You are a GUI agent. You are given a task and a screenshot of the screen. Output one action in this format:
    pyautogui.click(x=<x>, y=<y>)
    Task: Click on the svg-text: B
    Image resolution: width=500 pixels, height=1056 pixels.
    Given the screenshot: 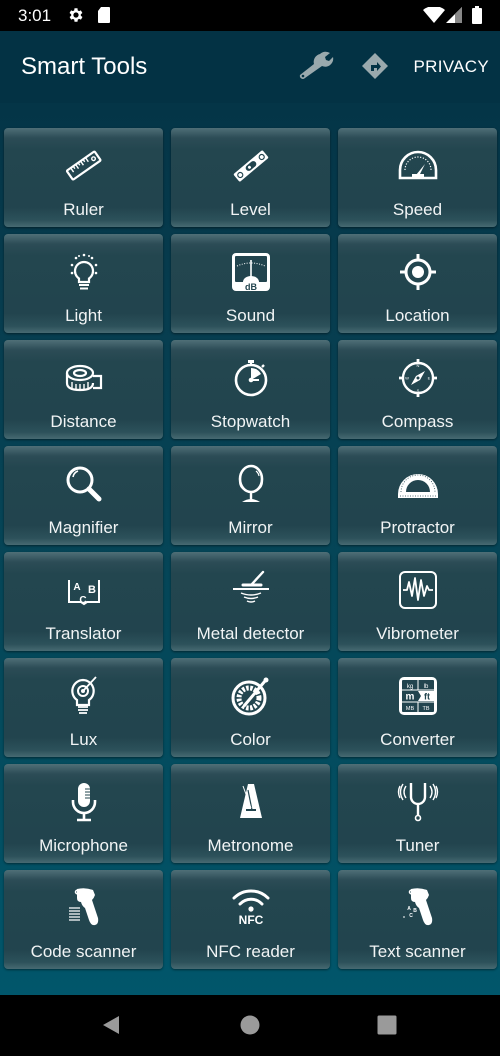 What is the action you would take?
    pyautogui.click(x=415, y=911)
    